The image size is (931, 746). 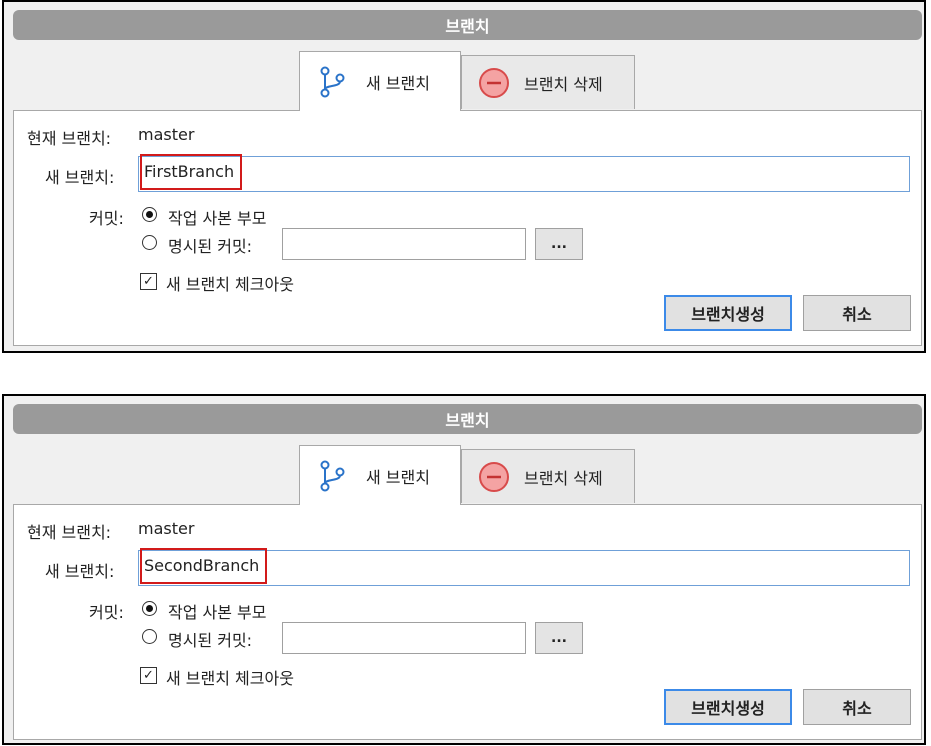 What do you see at coordinates (204, 566) in the screenshot?
I see `new-branch-value: SecondBranch` at bounding box center [204, 566].